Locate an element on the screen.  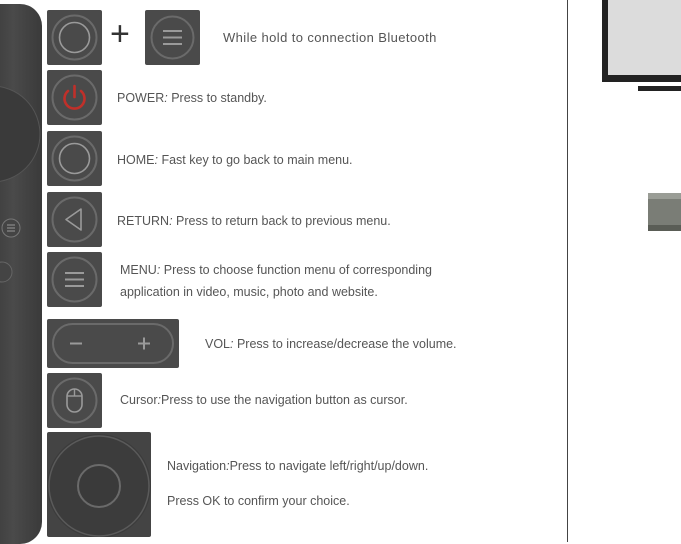
navigation-key-tile is located at coordinates (99, 484).